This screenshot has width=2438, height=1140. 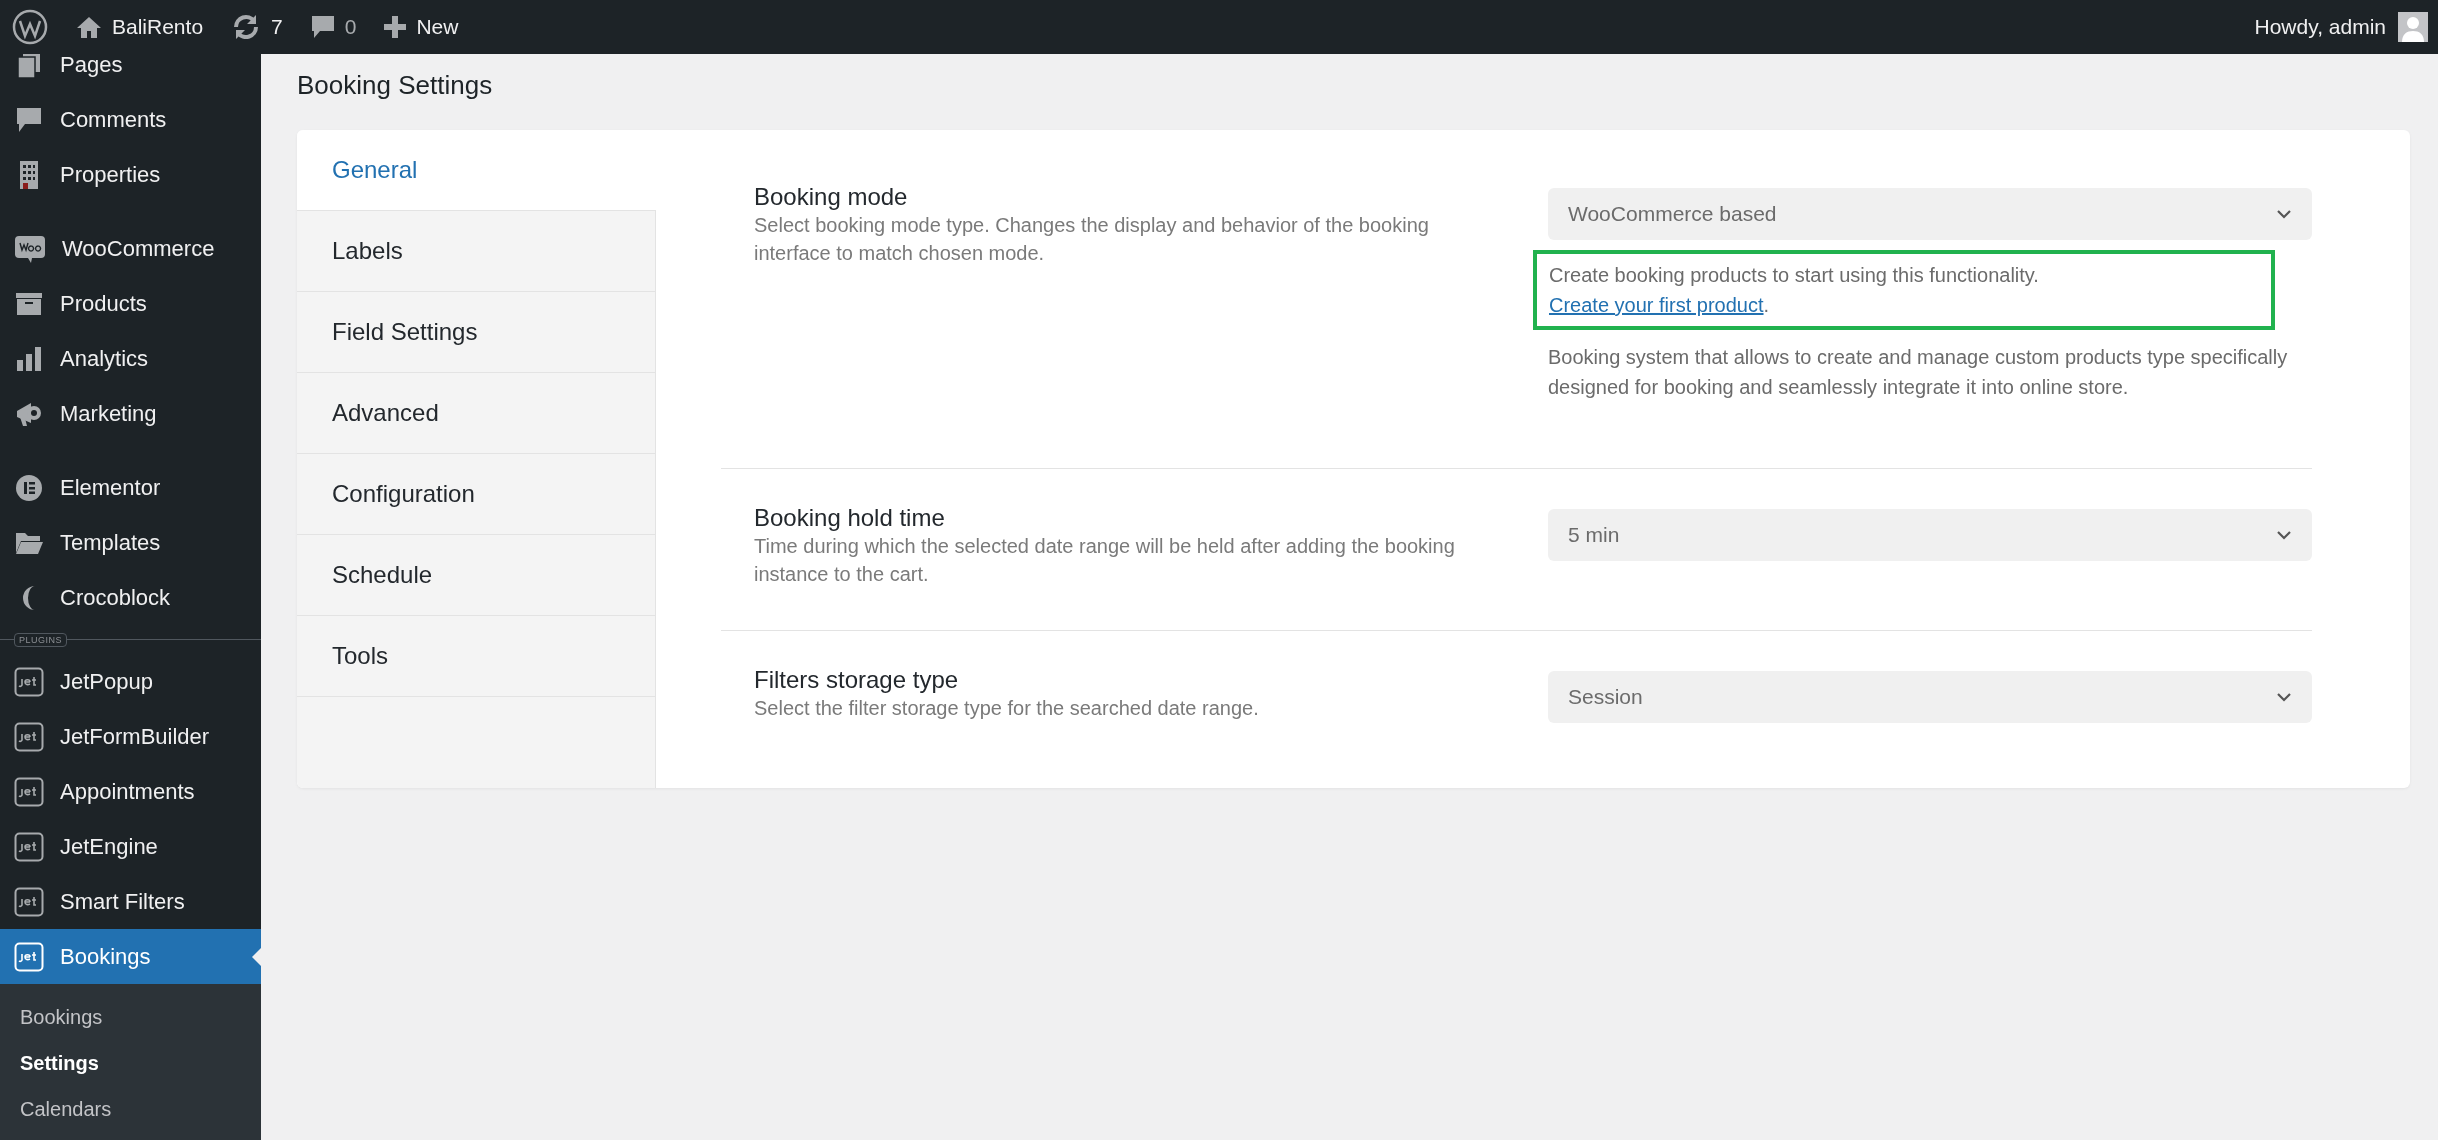 I want to click on setting-title: Booking mode, so click(x=831, y=197).